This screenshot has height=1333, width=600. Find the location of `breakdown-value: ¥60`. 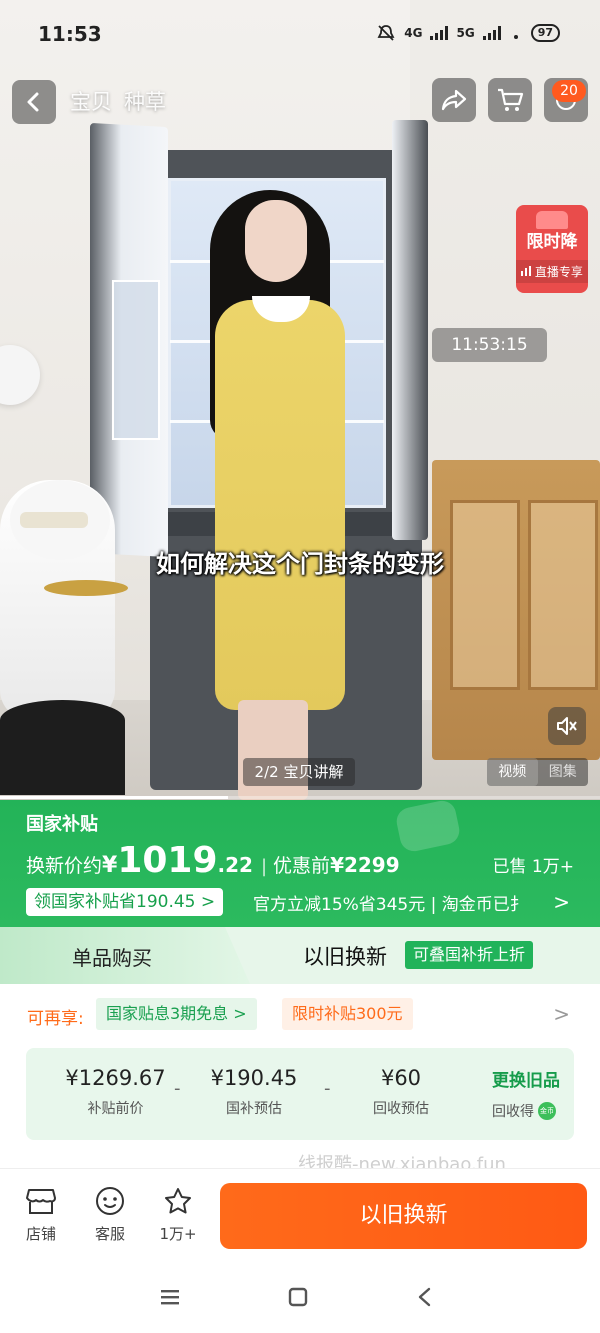

breakdown-value: ¥60 is located at coordinates (401, 1078).